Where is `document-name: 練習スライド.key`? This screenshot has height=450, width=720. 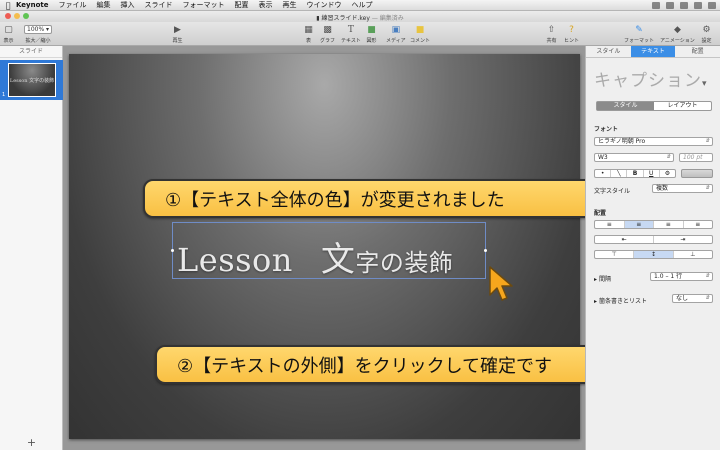
document-name: 練習スライド.key is located at coordinates (345, 18).